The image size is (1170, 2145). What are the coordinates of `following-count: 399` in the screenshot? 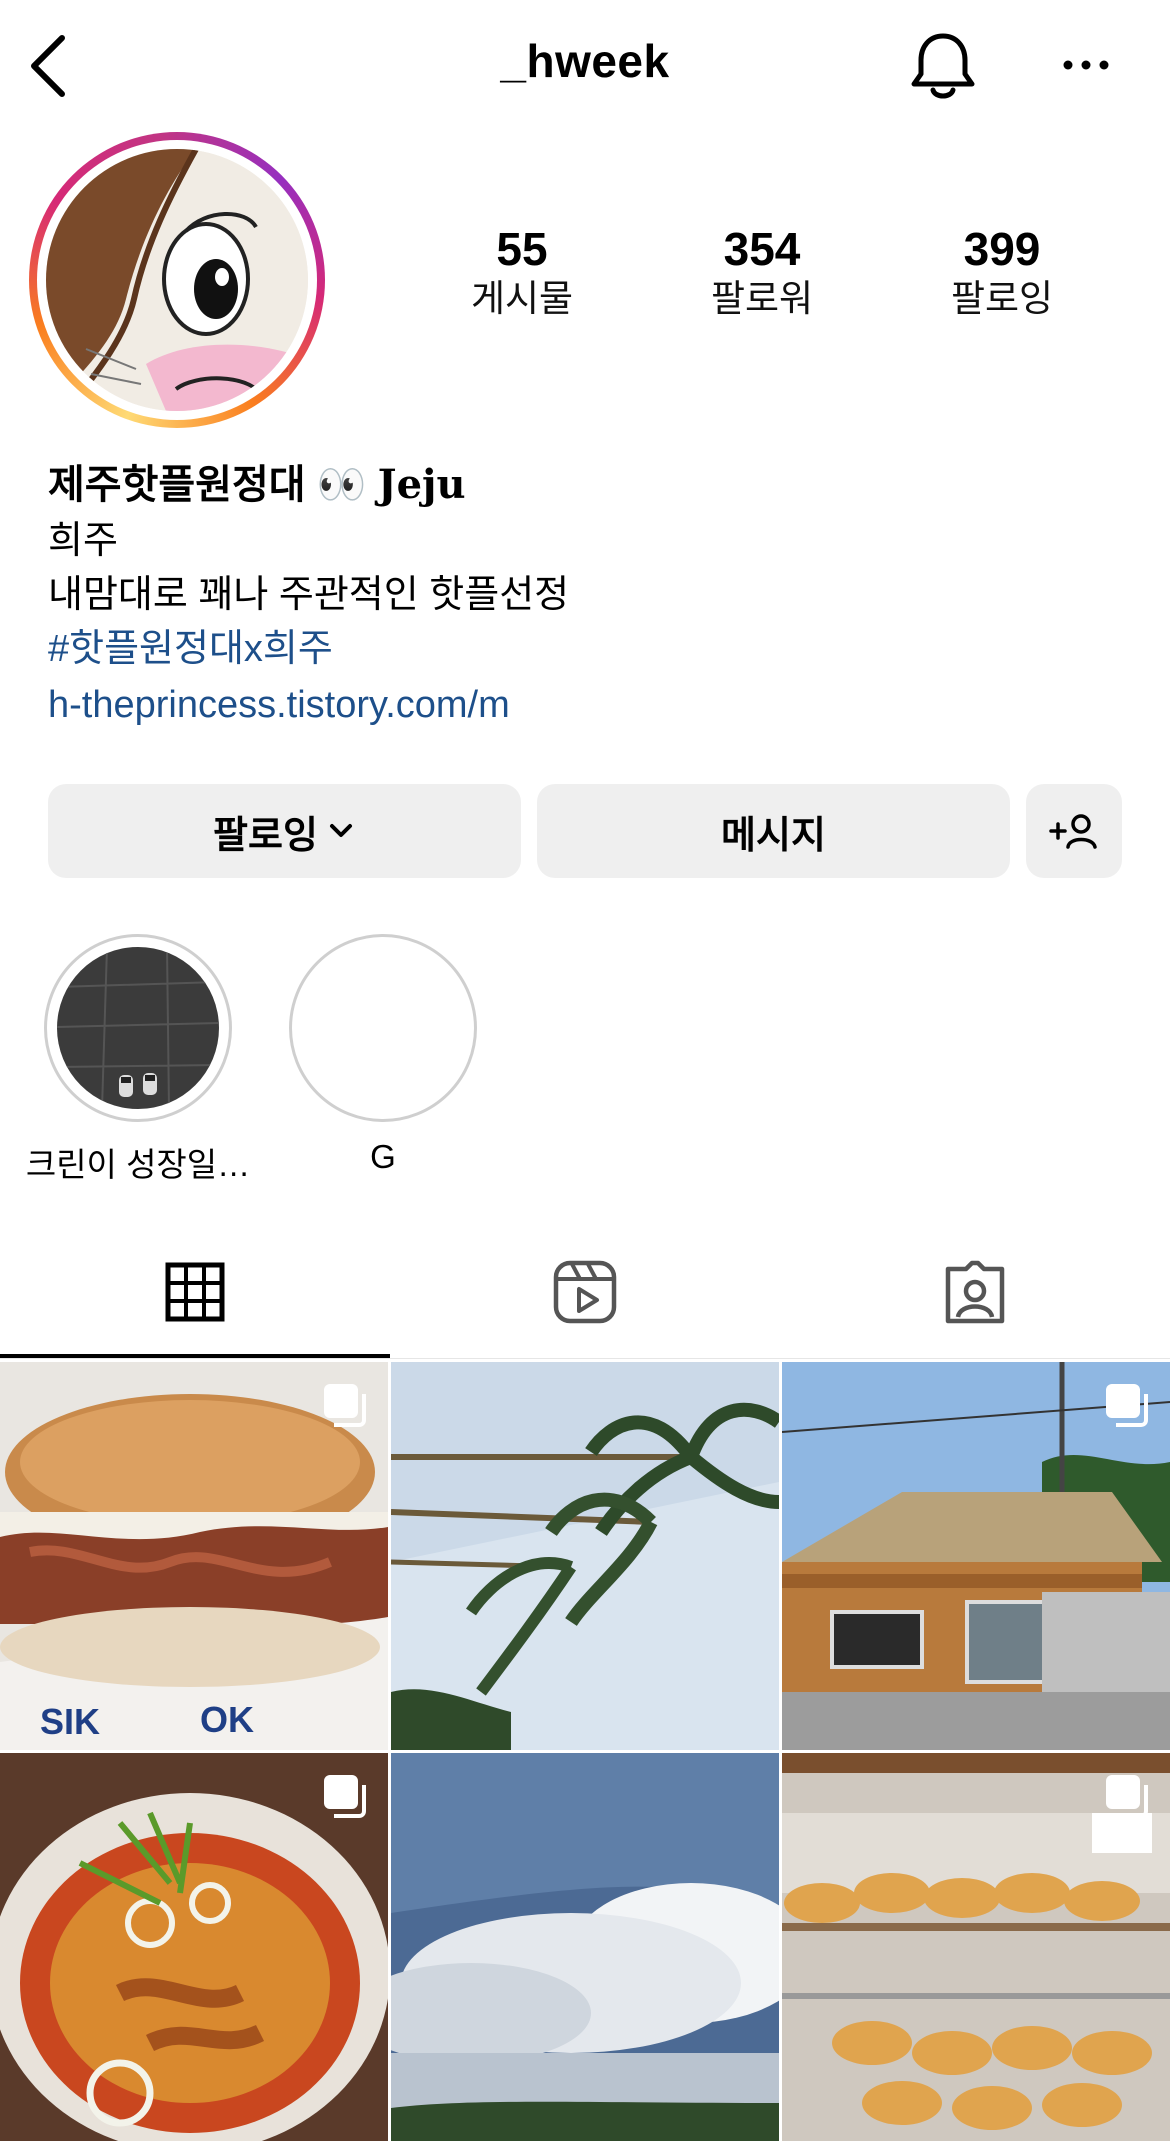 It's located at (1002, 249).